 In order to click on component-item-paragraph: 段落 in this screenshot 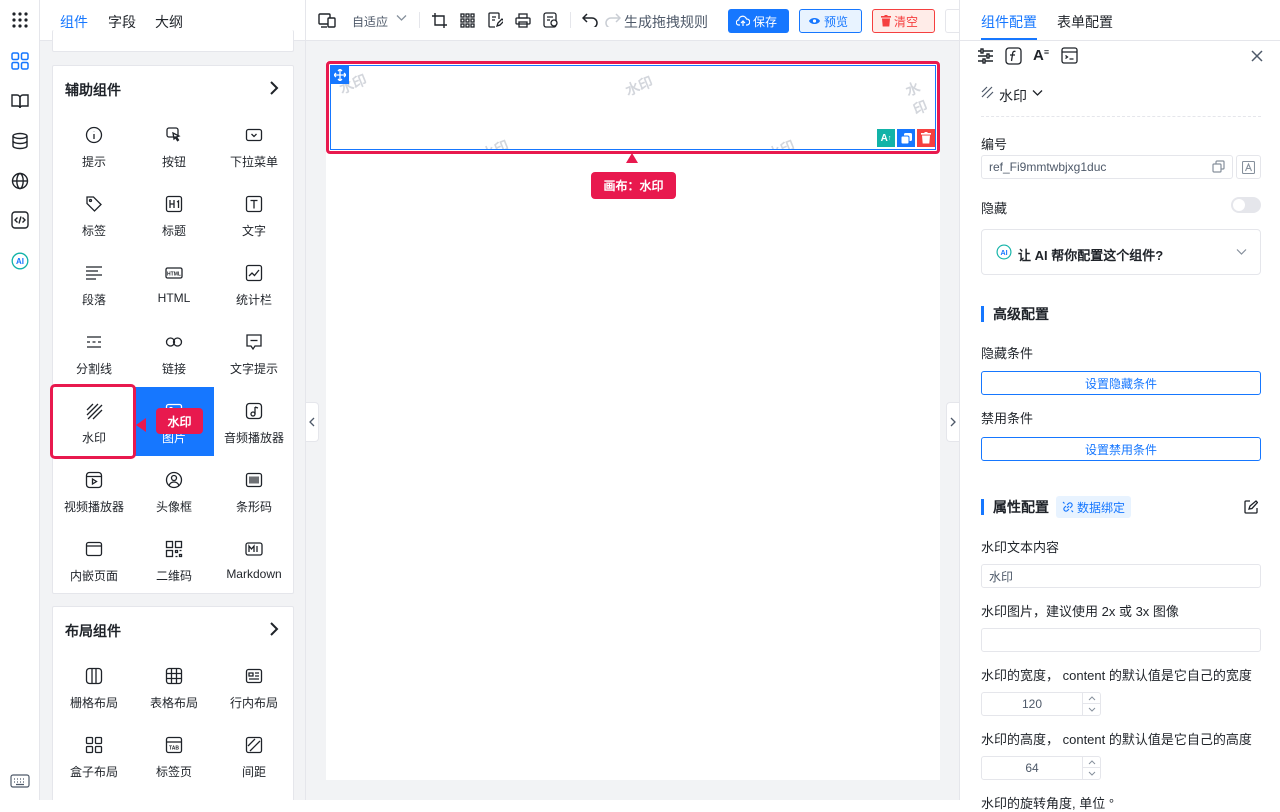, I will do `click(94, 283)`.